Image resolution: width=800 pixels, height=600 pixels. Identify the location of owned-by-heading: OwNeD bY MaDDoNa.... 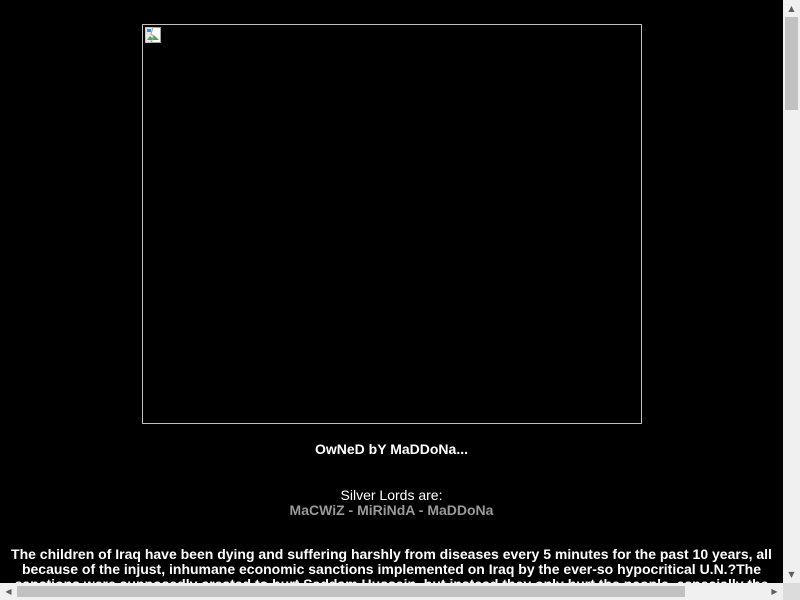
(391, 449).